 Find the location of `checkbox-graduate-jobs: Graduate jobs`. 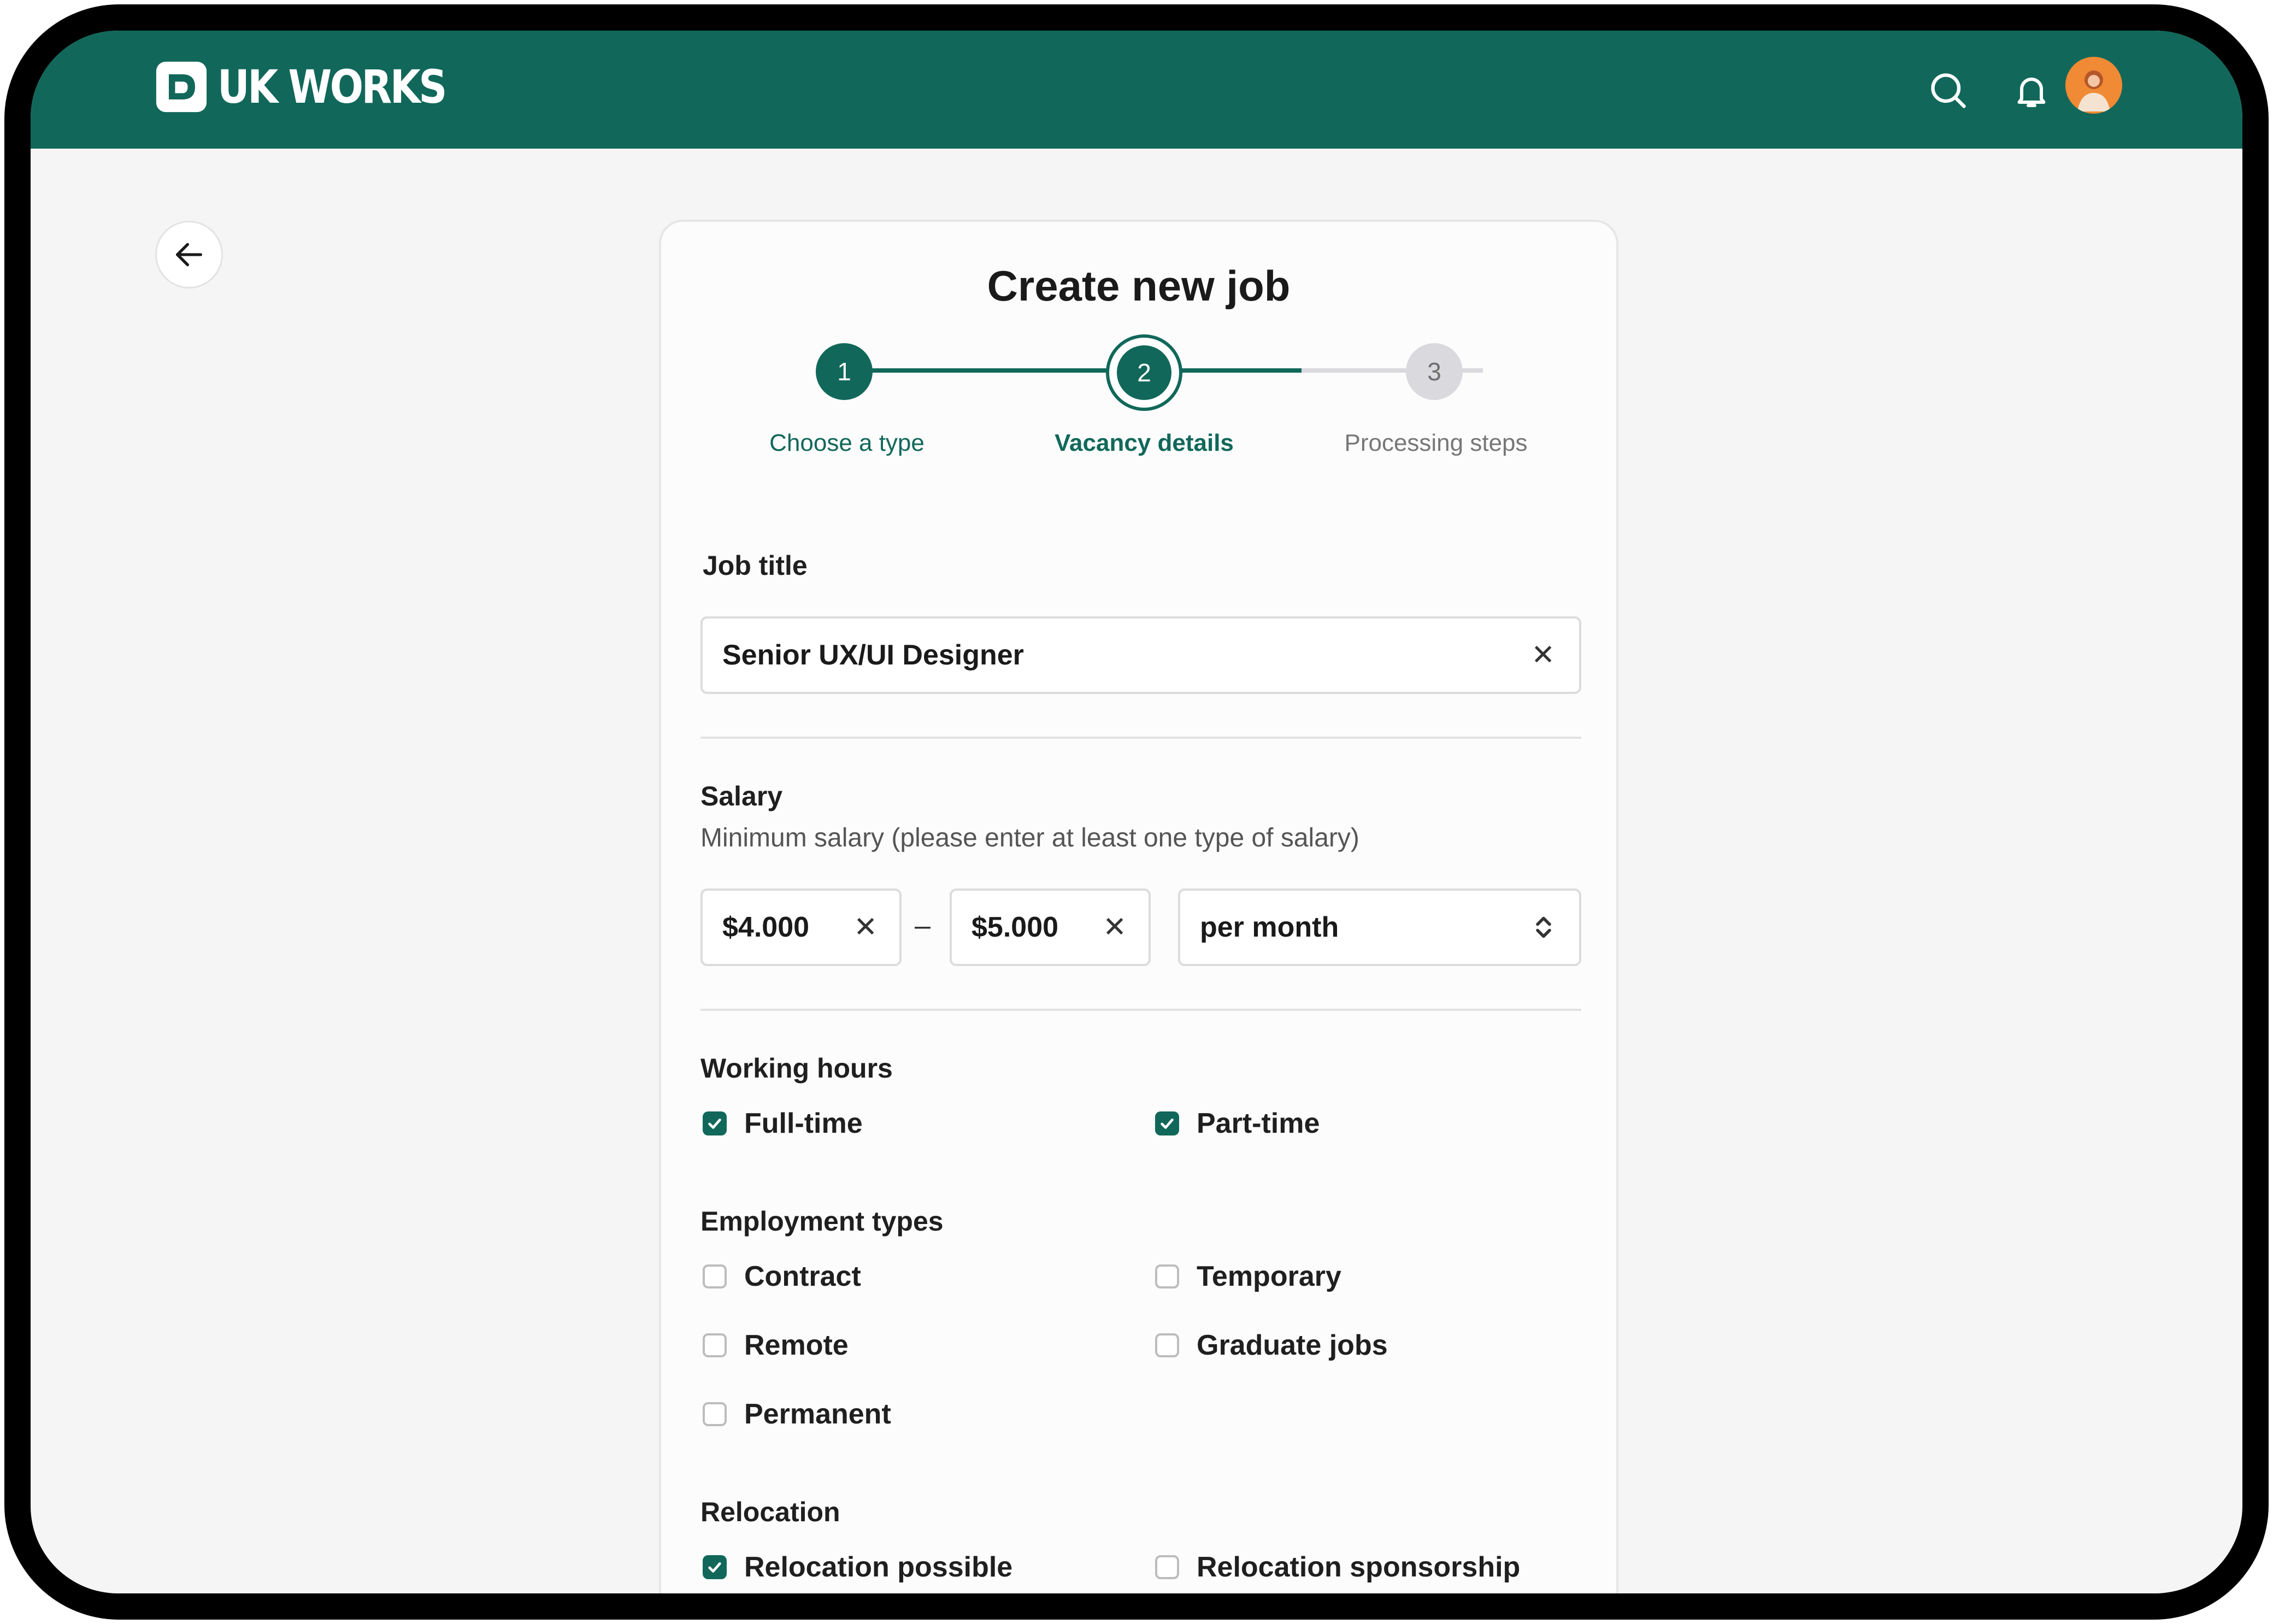

checkbox-graduate-jobs: Graduate jobs is located at coordinates (1271, 1345).